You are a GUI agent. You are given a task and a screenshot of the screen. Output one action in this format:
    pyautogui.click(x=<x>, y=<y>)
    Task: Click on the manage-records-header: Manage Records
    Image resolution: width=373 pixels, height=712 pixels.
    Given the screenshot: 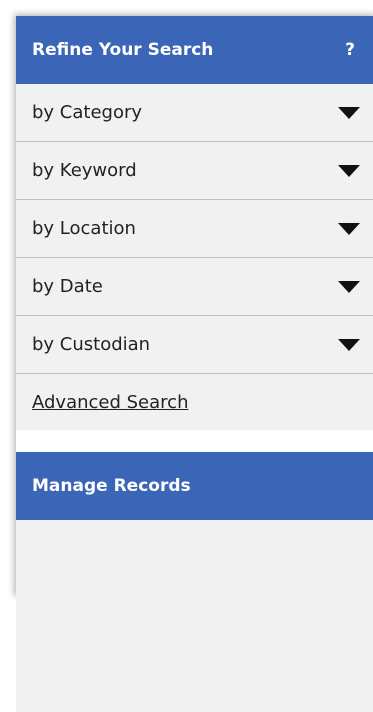 What is the action you would take?
    pyautogui.click(x=194, y=486)
    